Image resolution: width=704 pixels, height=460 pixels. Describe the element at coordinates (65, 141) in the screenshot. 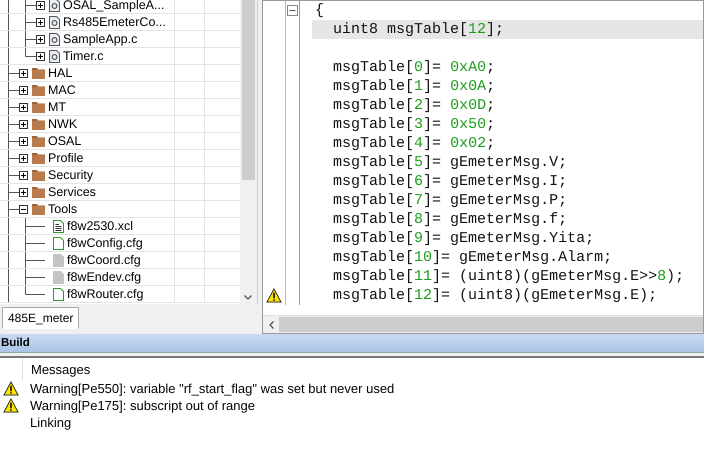

I see `tree-item: OSAL` at that location.